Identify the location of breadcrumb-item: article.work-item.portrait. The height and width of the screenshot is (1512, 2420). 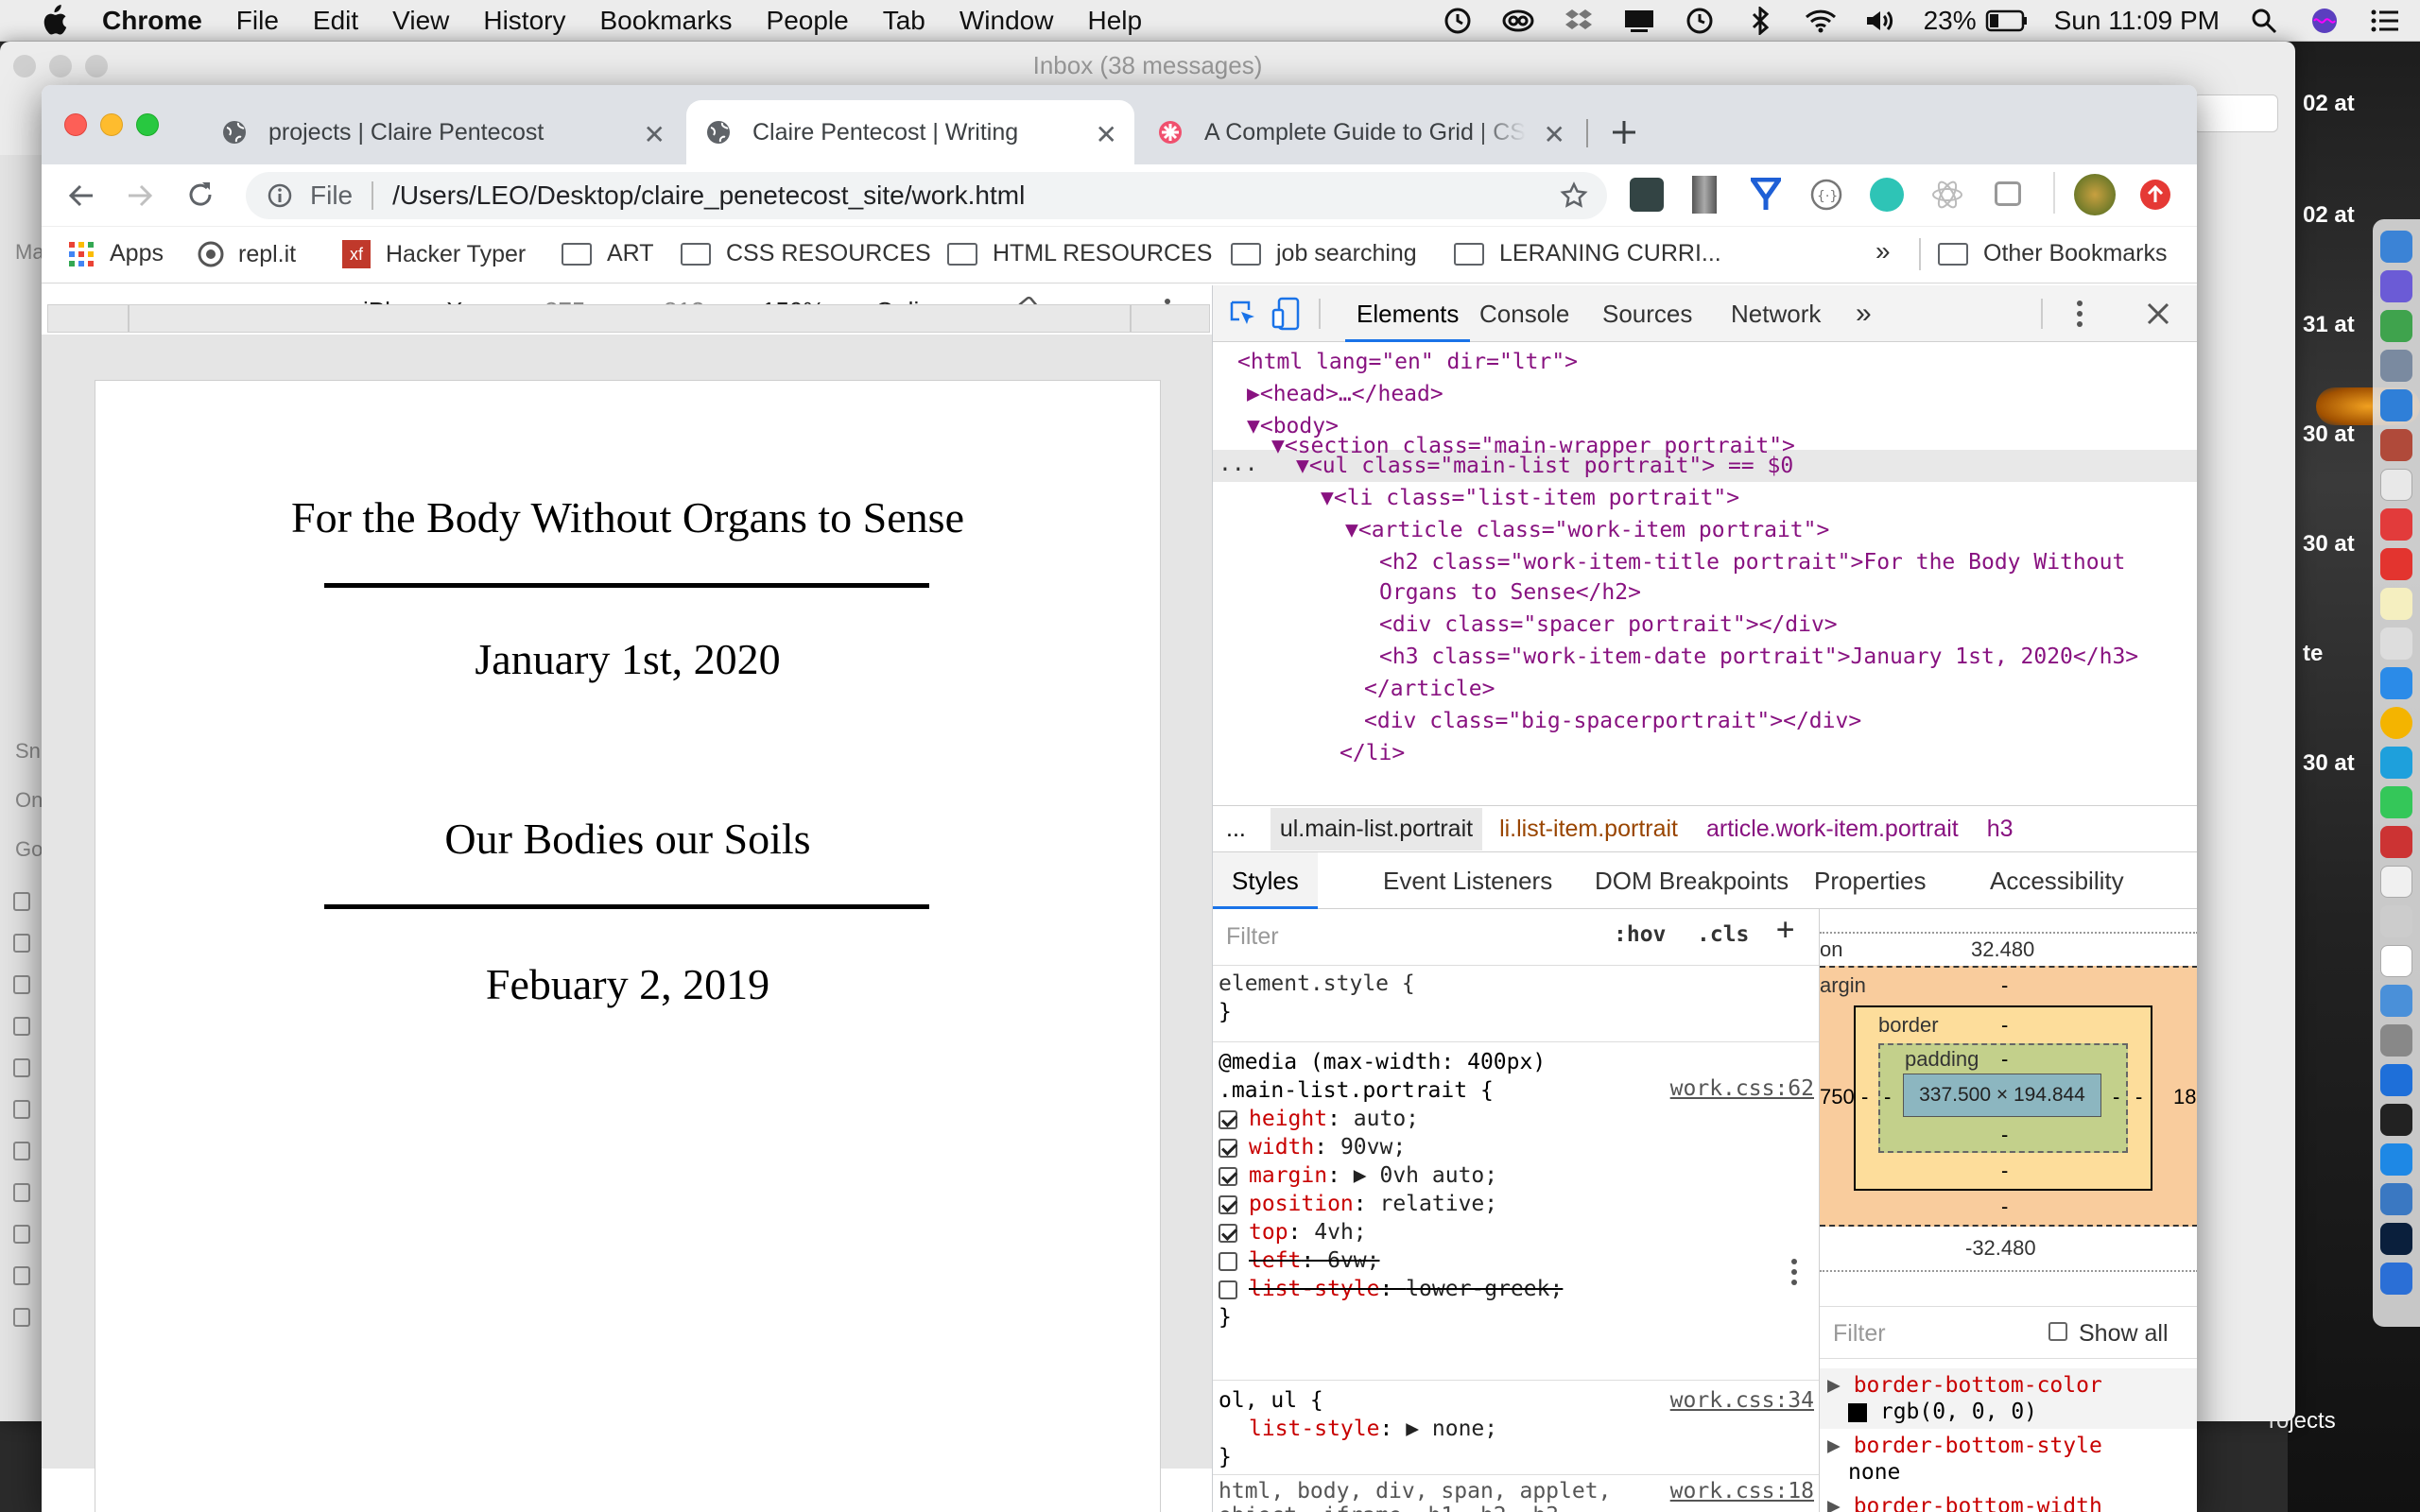
(1832, 829).